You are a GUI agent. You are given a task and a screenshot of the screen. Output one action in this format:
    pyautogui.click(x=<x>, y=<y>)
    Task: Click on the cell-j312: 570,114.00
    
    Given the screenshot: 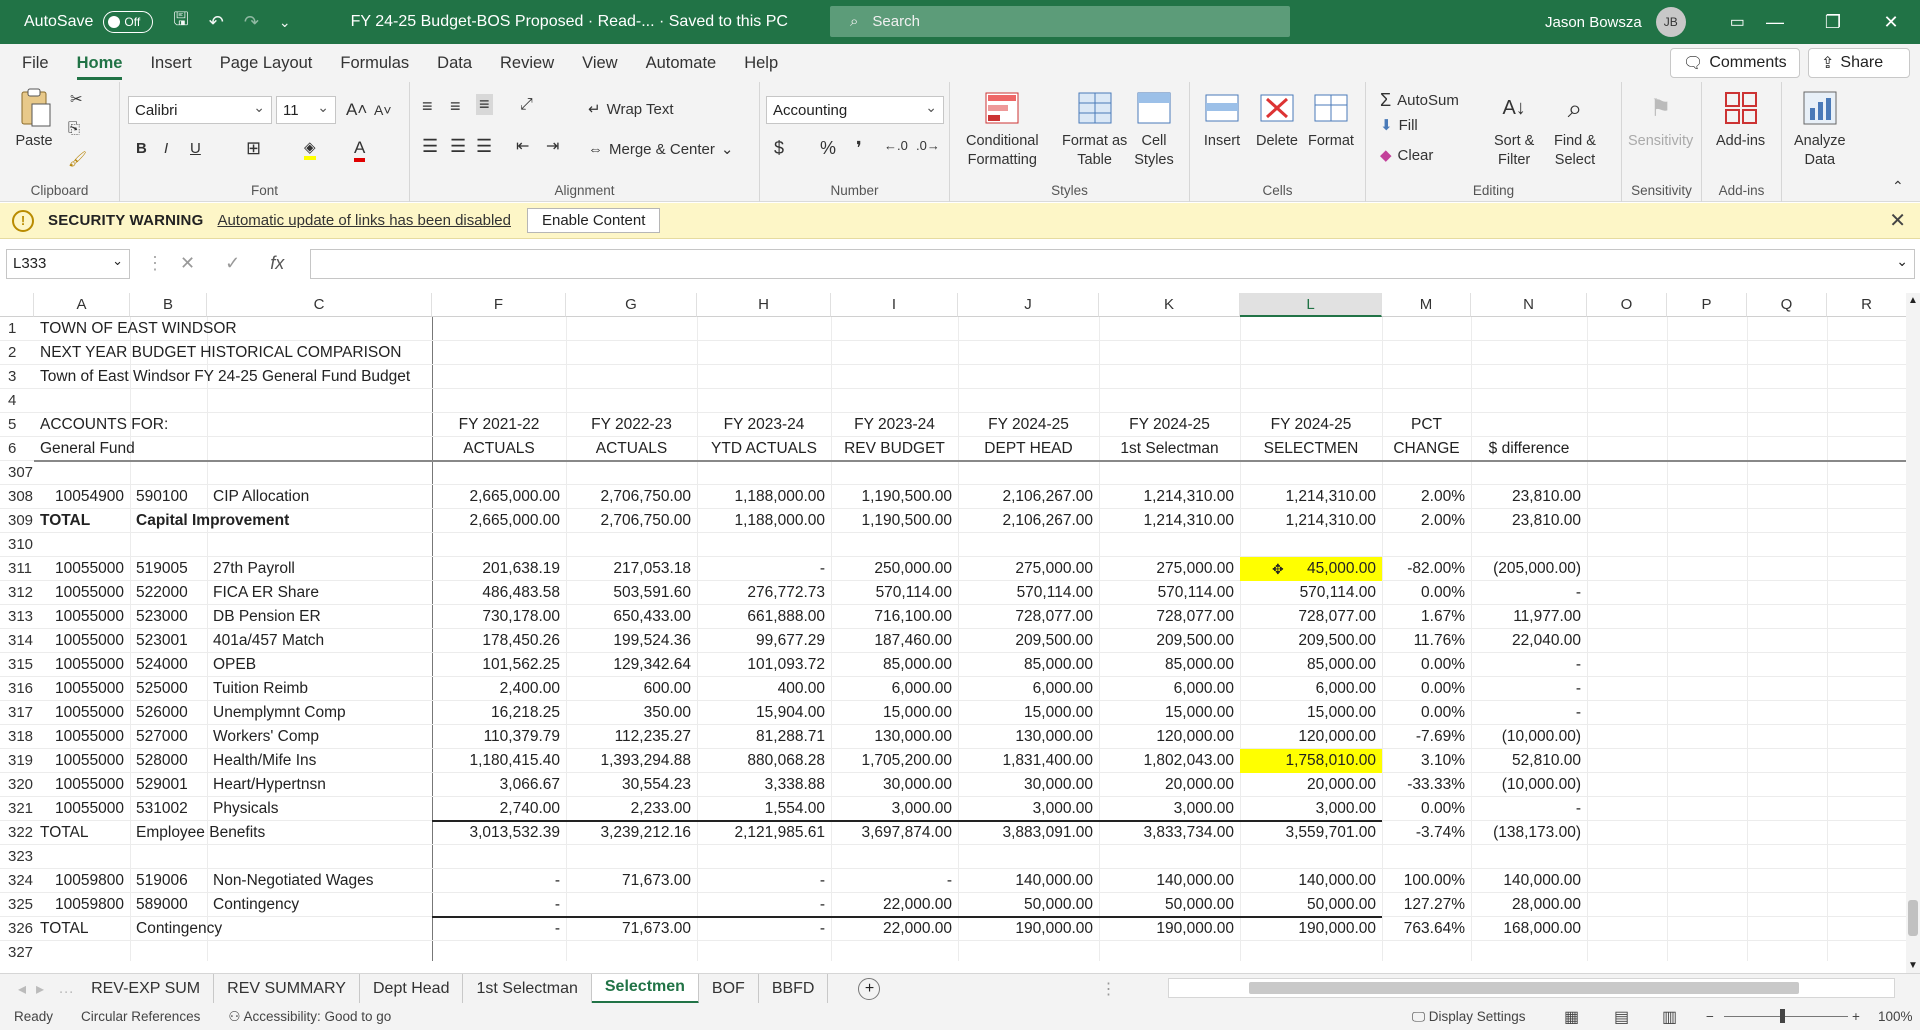 What is the action you would take?
    pyautogui.click(x=1028, y=593)
    